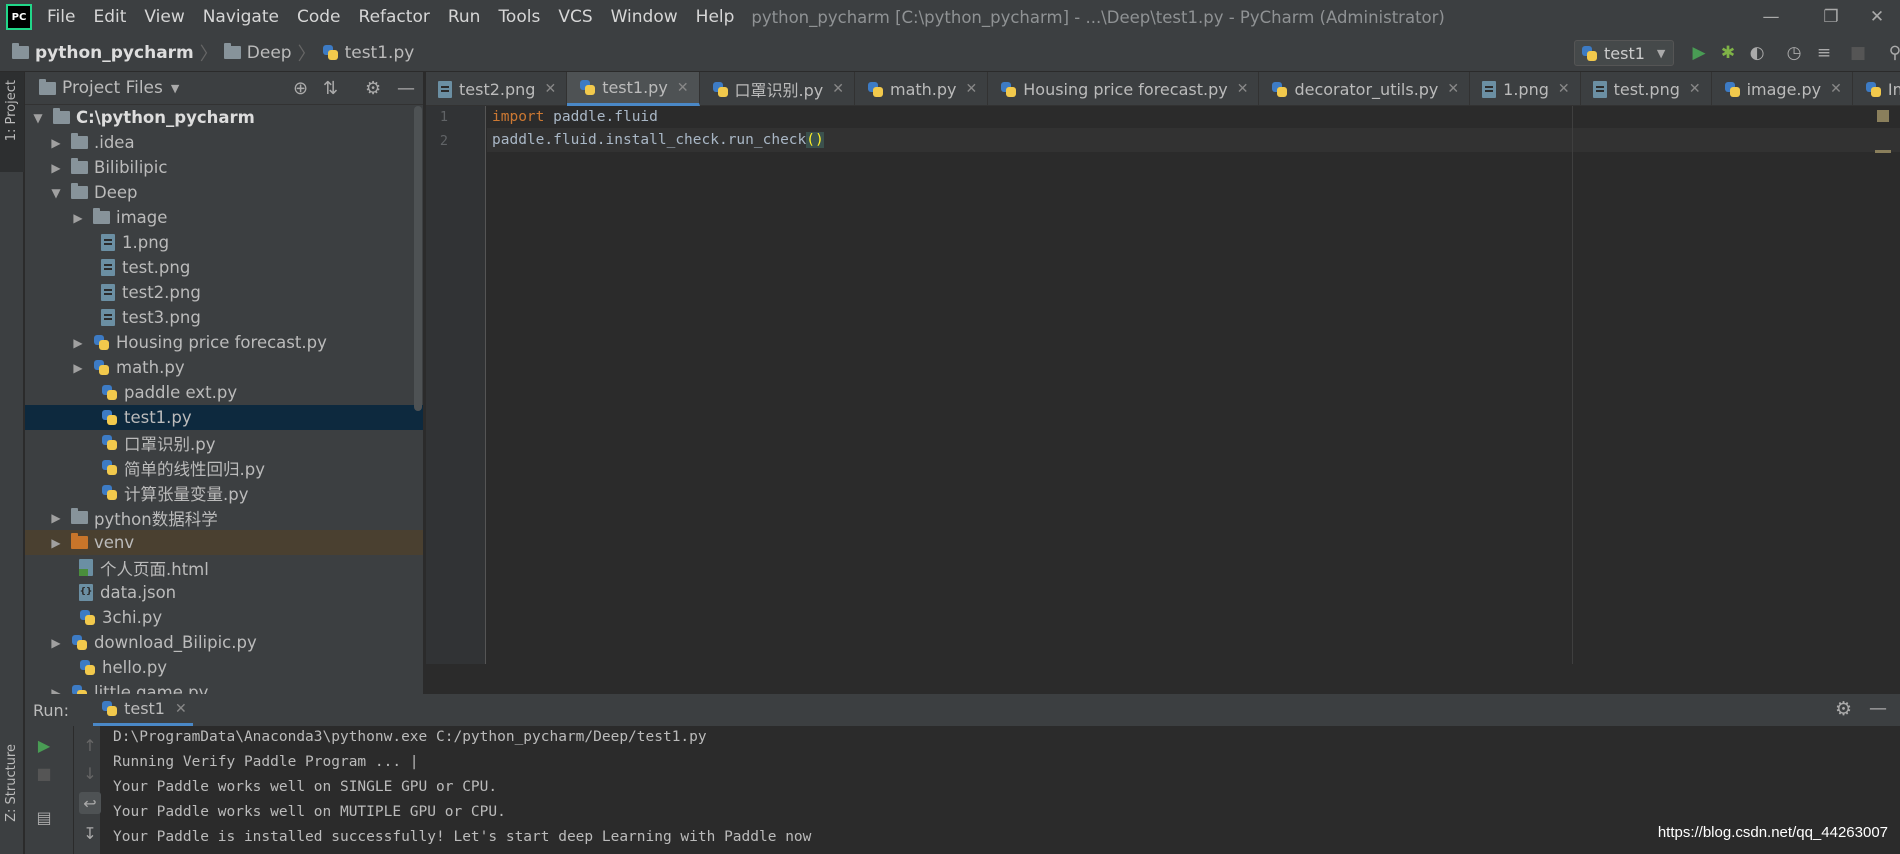  What do you see at coordinates (44, 745) in the screenshot?
I see `rerun-icon: ▶` at bounding box center [44, 745].